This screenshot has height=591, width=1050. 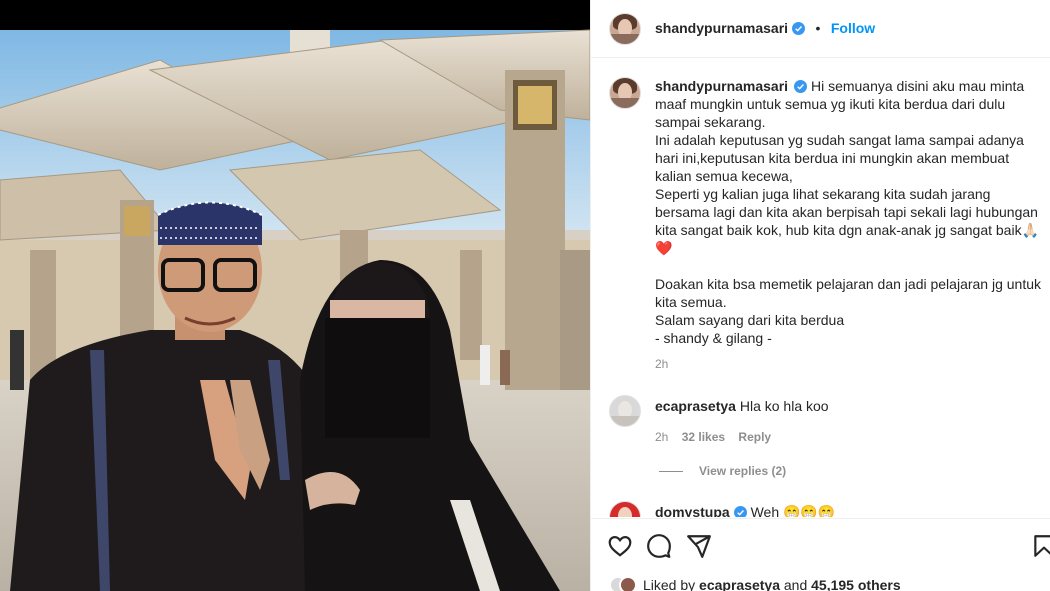 What do you see at coordinates (669, 584) in the screenshot?
I see `liked-prefix: Liked by` at bounding box center [669, 584].